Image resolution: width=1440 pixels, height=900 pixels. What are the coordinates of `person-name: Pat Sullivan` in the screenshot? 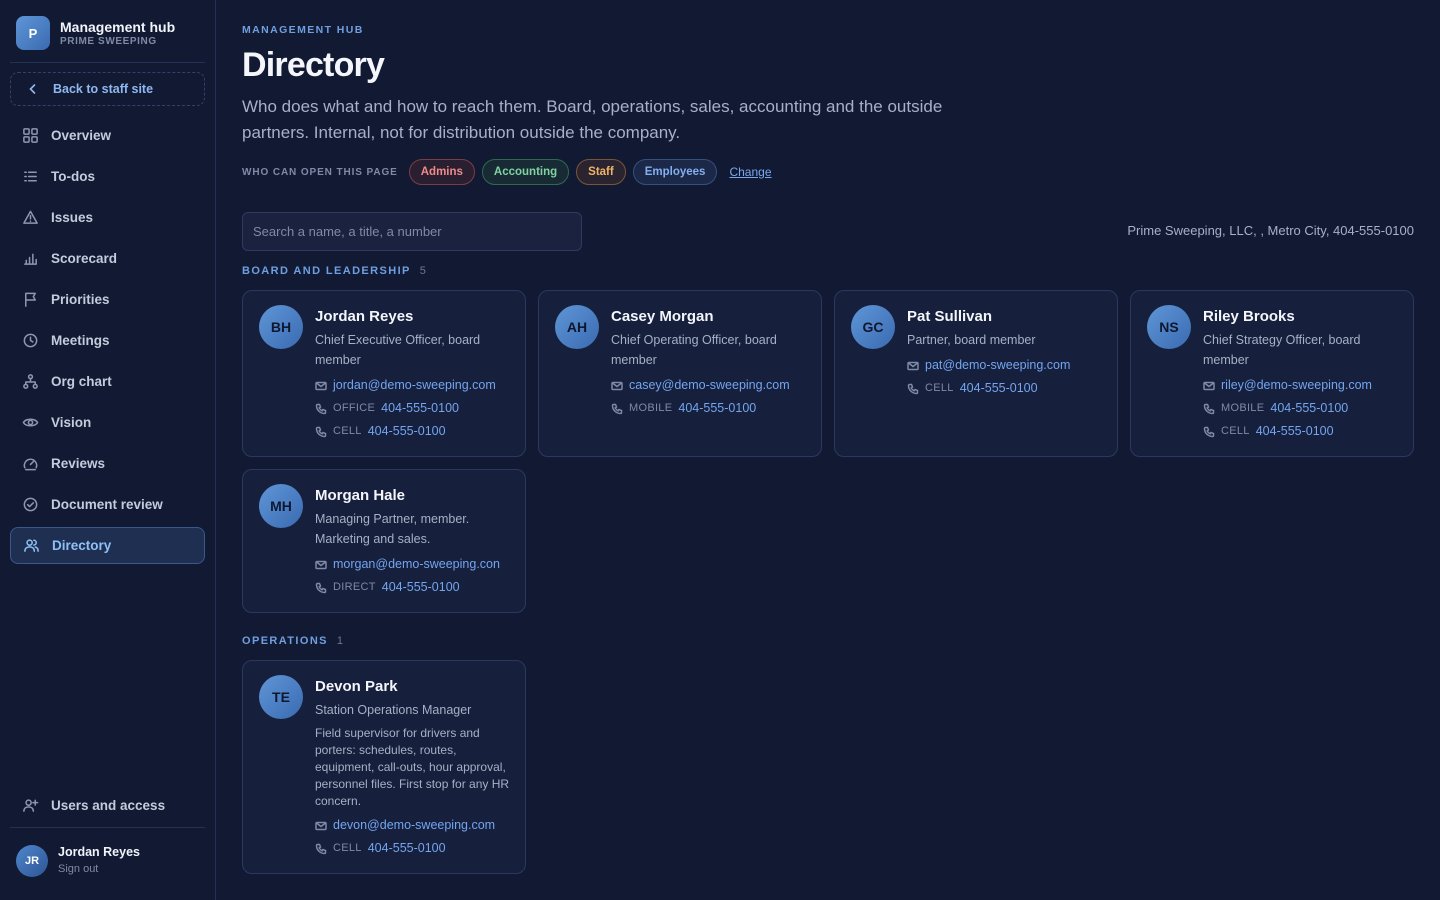 It's located at (950, 316).